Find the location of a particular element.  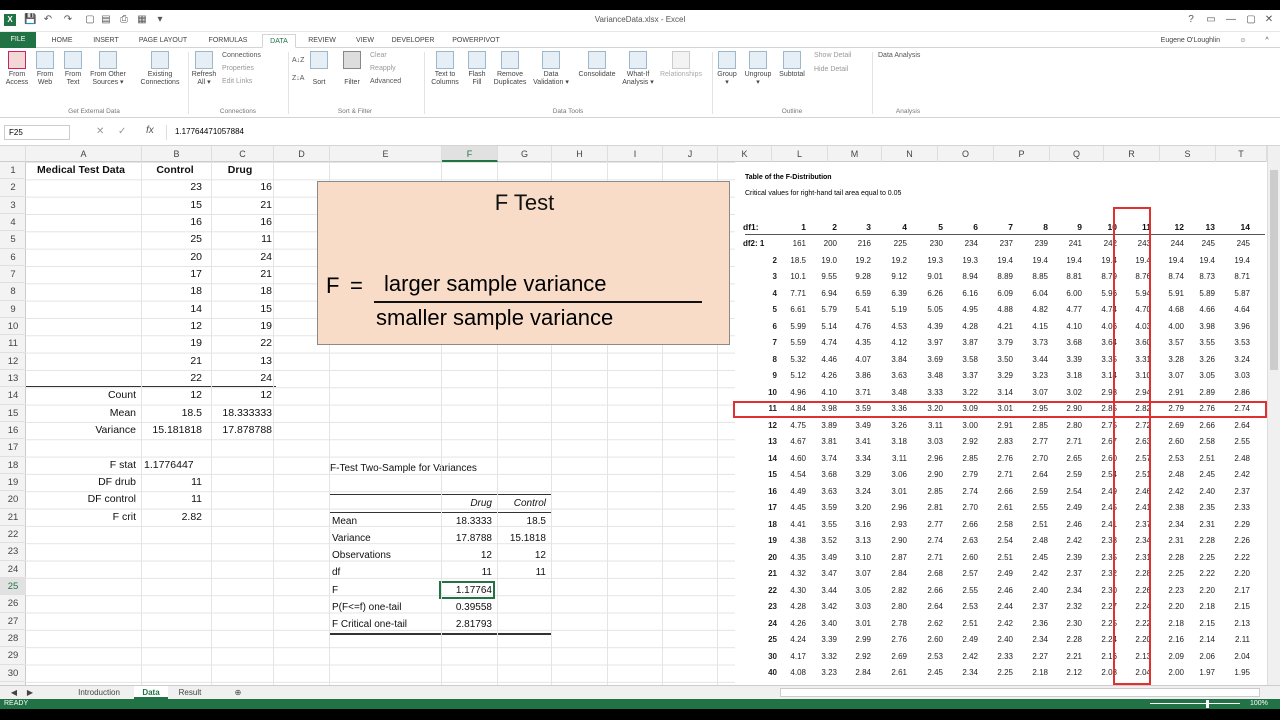

ftest-row-label: Observations is located at coordinates (387, 555).